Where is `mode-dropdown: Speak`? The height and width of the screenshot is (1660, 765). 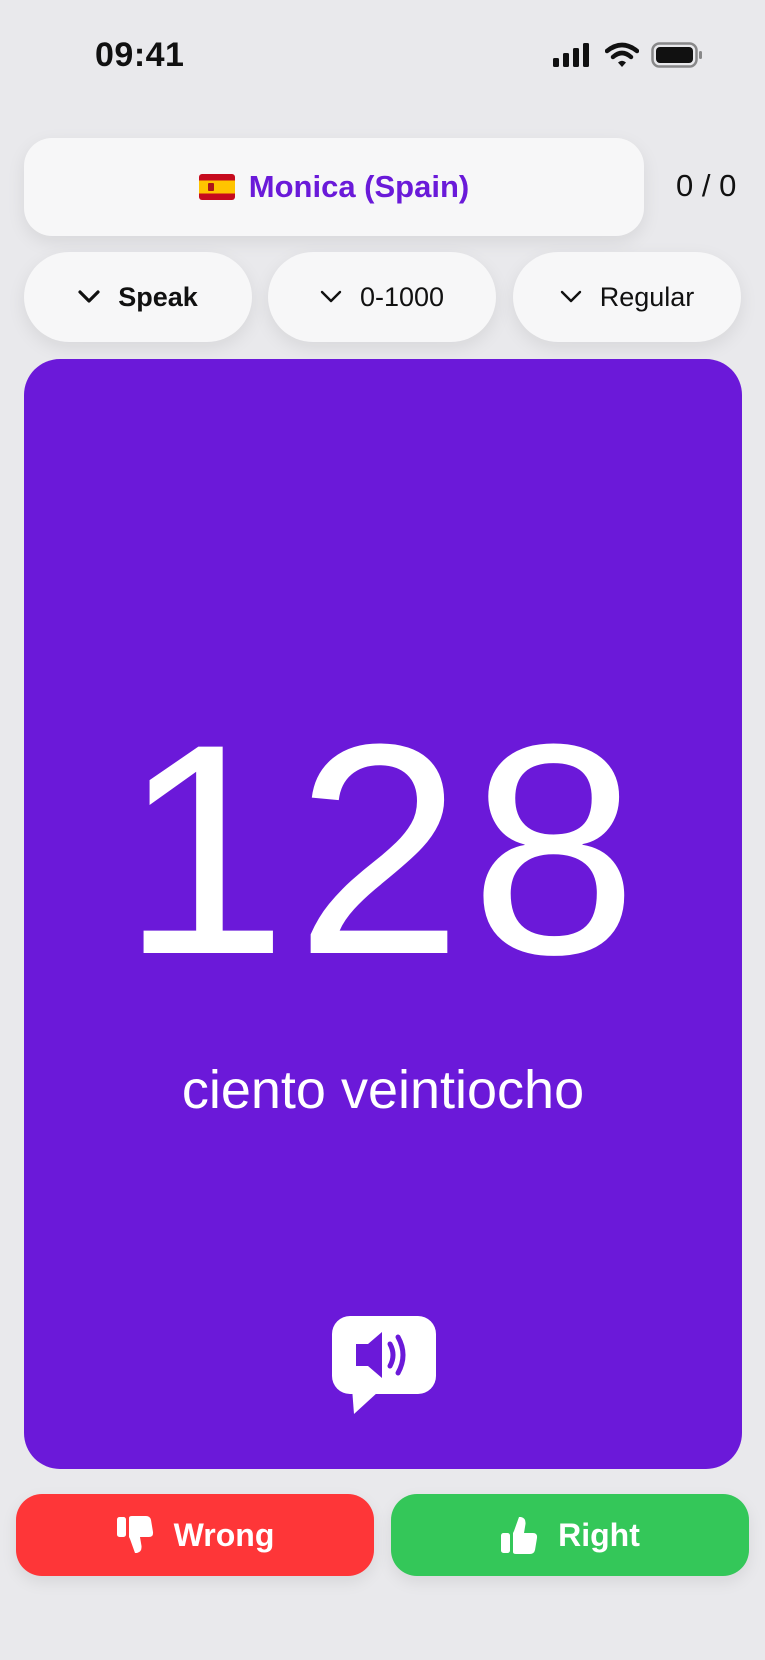 mode-dropdown: Speak is located at coordinates (138, 297).